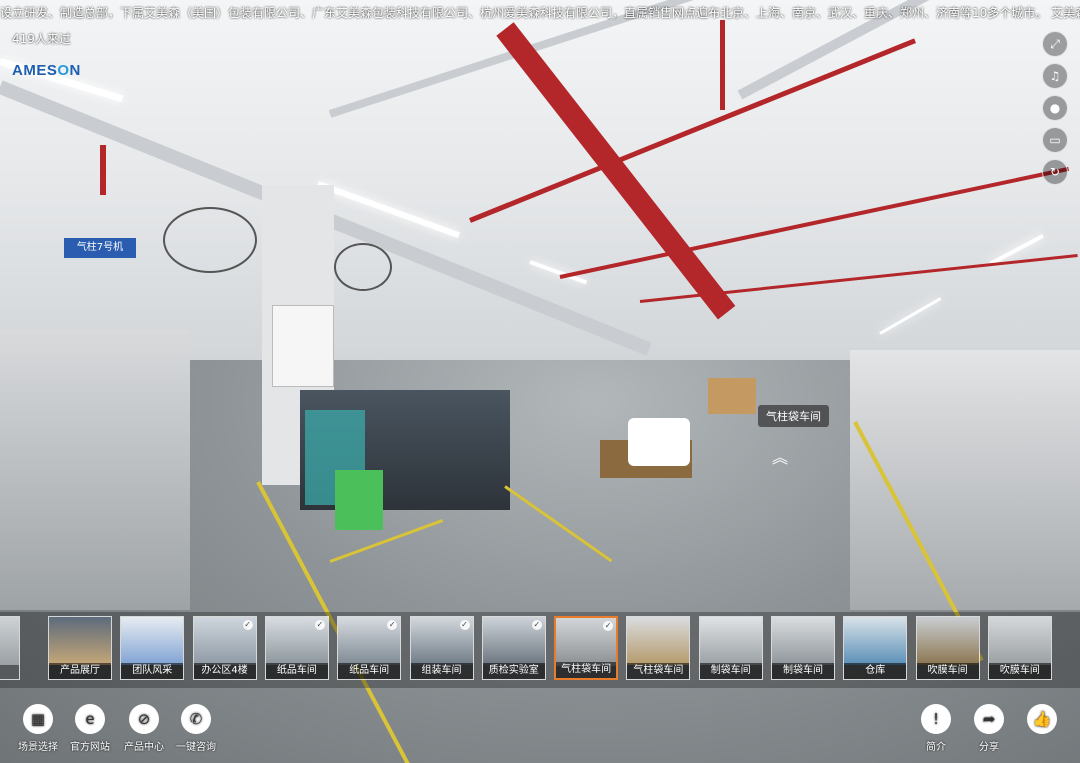 This screenshot has height=763, width=1080. What do you see at coordinates (35, 70) in the screenshot?
I see `logo-text-prefix: AMES` at bounding box center [35, 70].